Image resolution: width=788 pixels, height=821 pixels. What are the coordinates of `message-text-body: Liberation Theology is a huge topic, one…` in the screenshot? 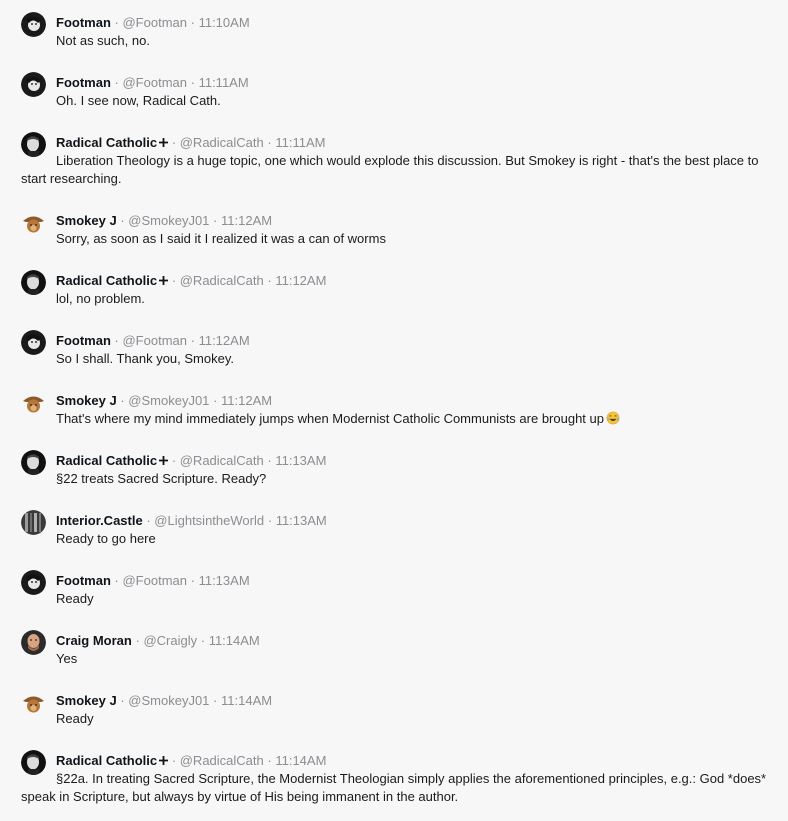 It's located at (390, 169).